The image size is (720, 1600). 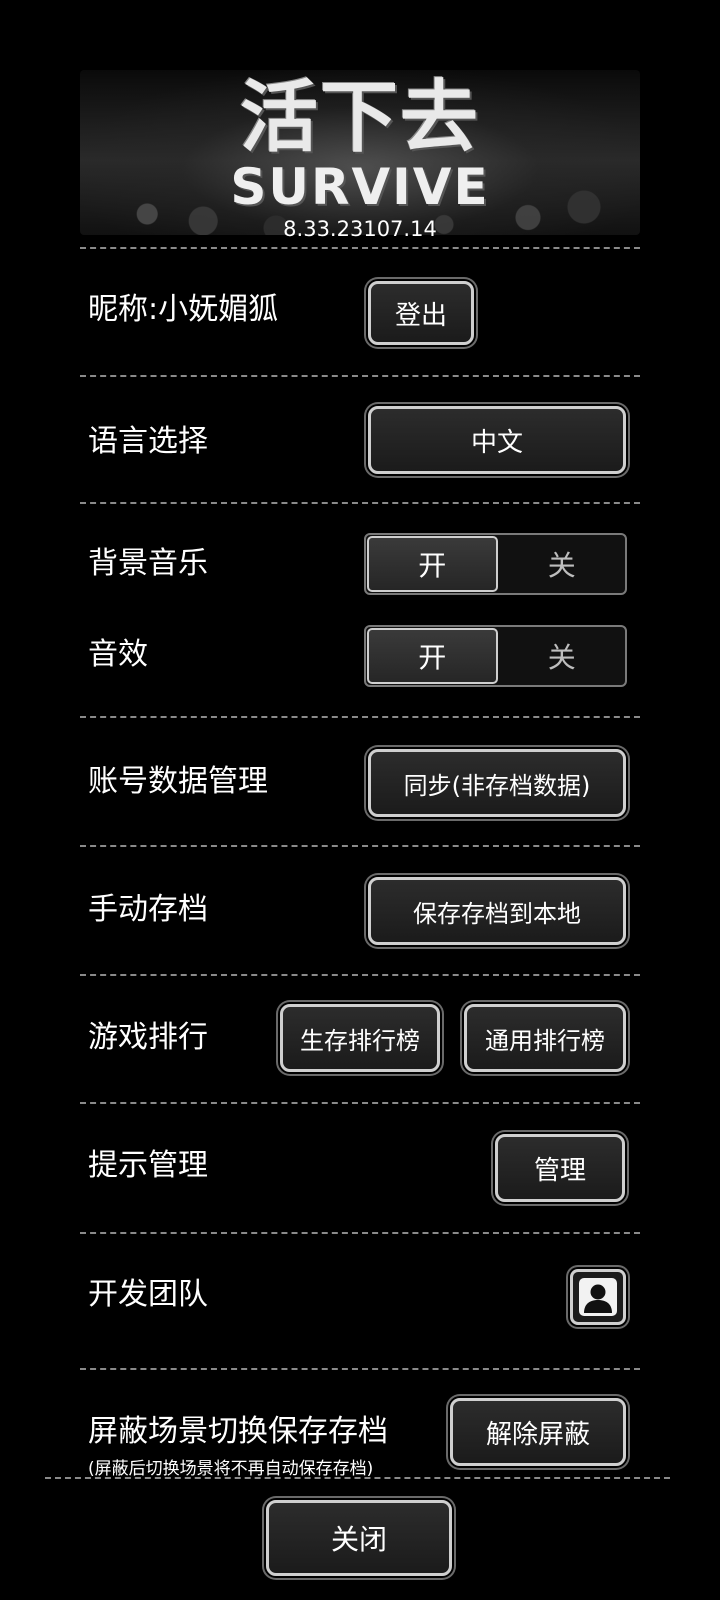 I want to click on survival-ranking-button: 生存排行榜, so click(x=360, y=1038).